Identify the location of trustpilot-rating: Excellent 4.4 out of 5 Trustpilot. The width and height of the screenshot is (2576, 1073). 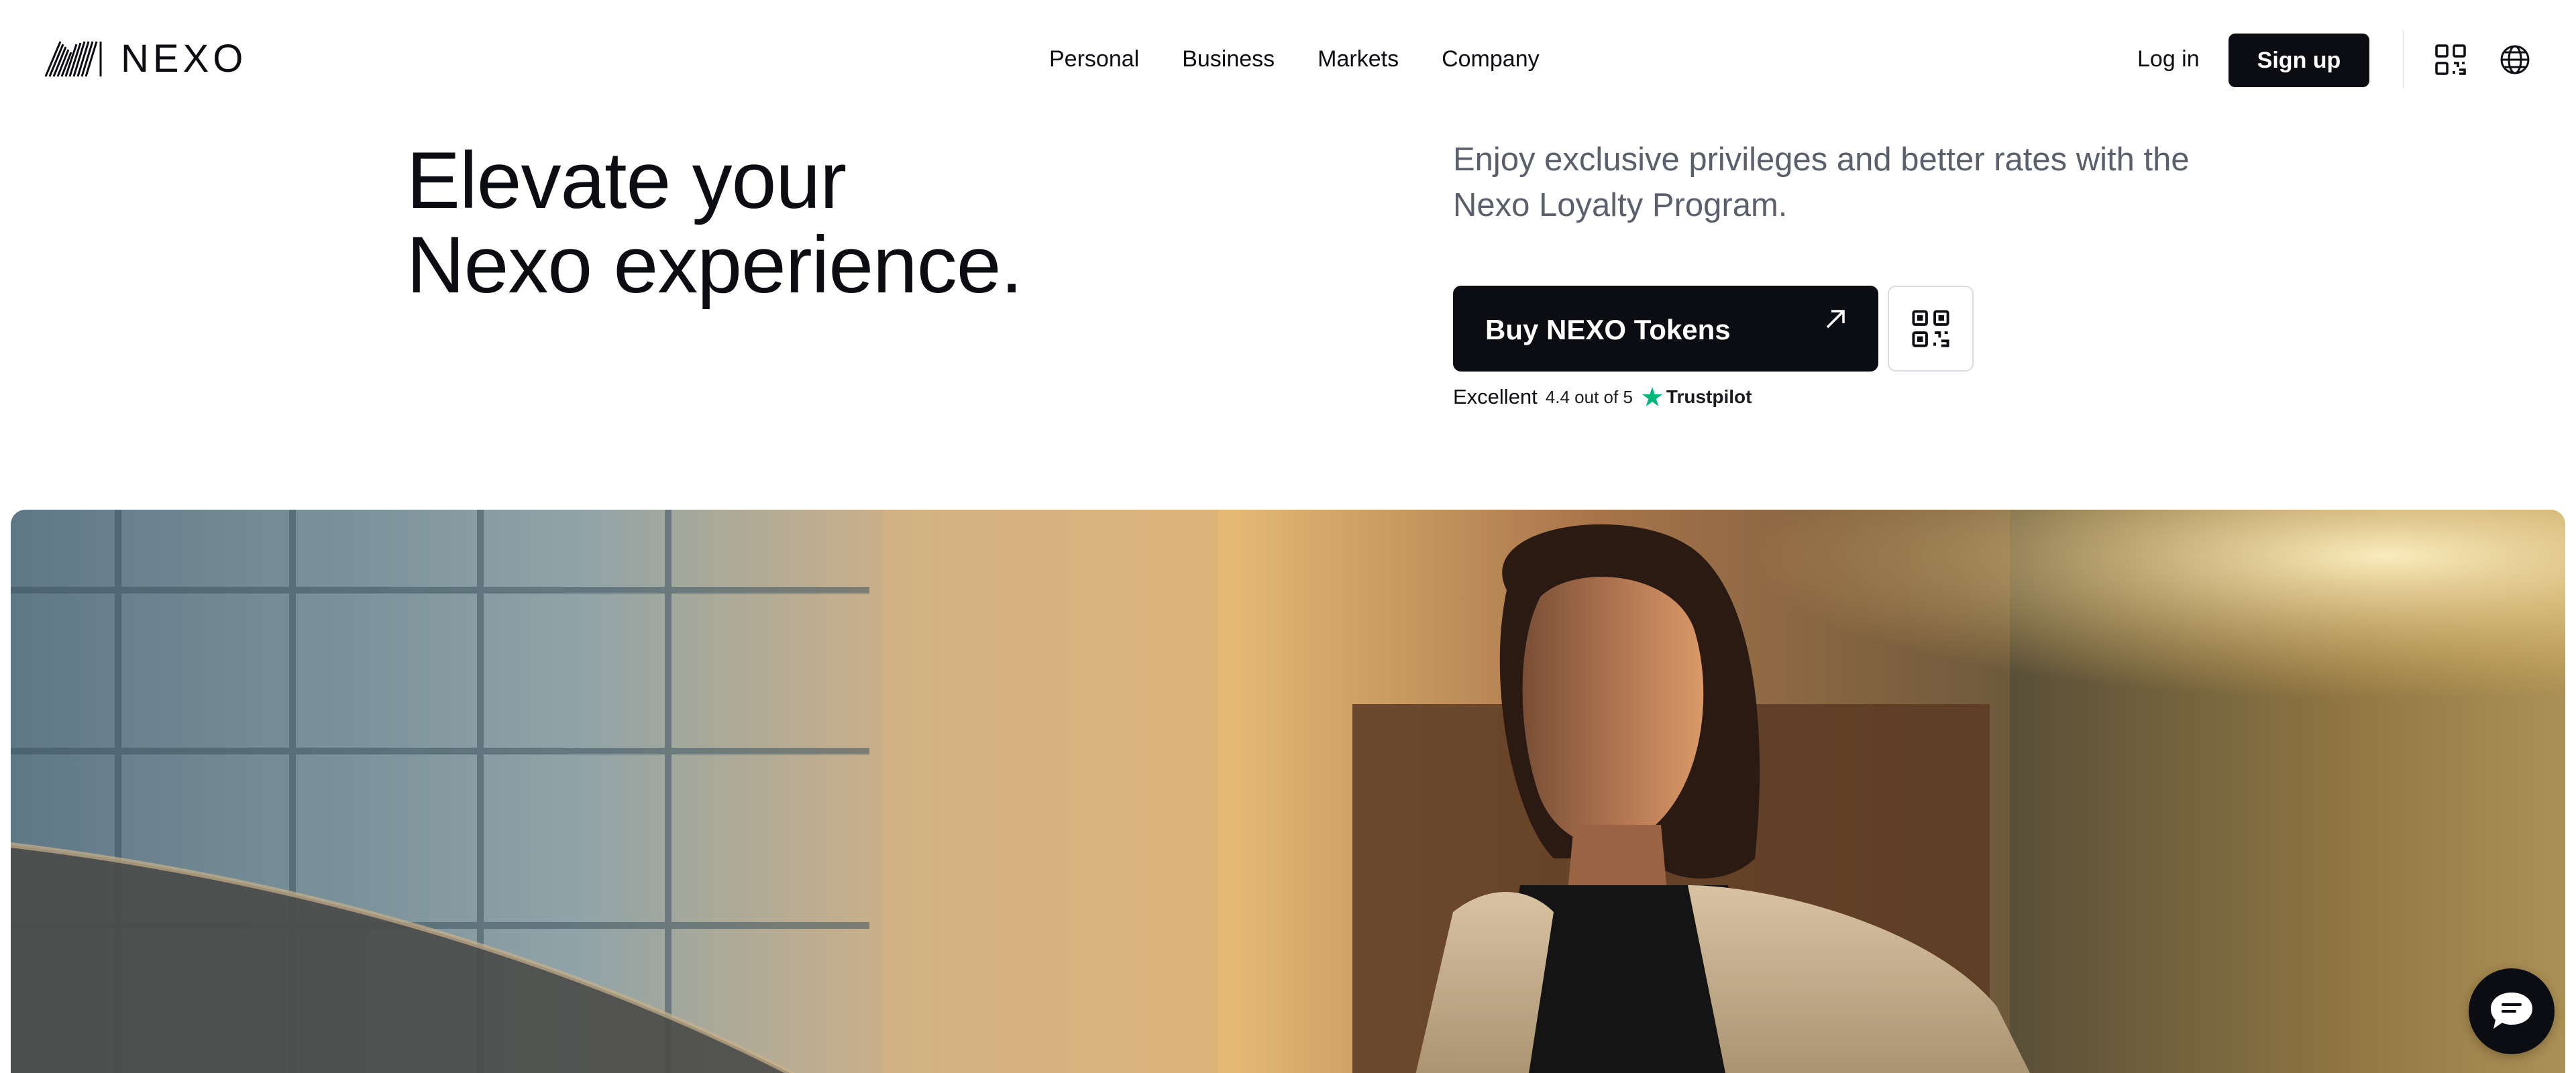
(1602, 397).